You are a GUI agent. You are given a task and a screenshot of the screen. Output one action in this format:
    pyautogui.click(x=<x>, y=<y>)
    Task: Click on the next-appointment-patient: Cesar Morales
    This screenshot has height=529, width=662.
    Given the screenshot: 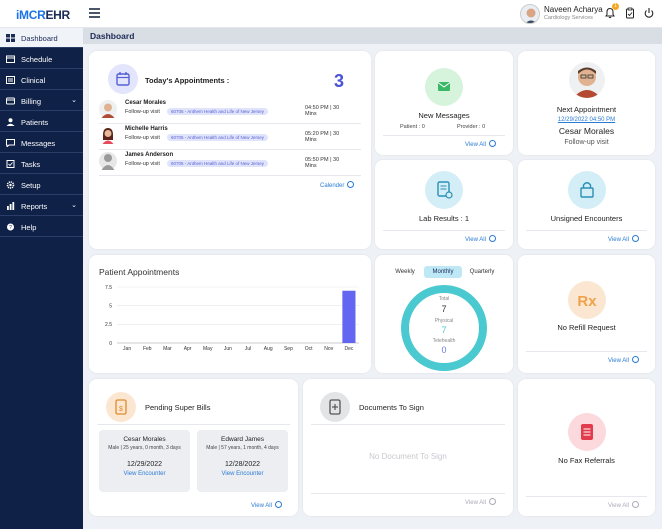 What is the action you would take?
    pyautogui.click(x=586, y=131)
    